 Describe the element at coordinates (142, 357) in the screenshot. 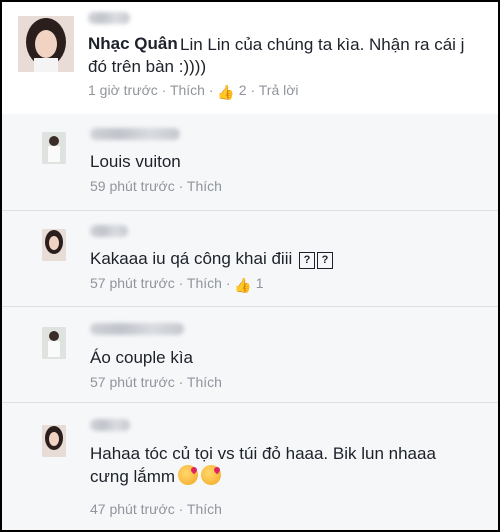

I see `reply-text: Áo couple kìa` at that location.